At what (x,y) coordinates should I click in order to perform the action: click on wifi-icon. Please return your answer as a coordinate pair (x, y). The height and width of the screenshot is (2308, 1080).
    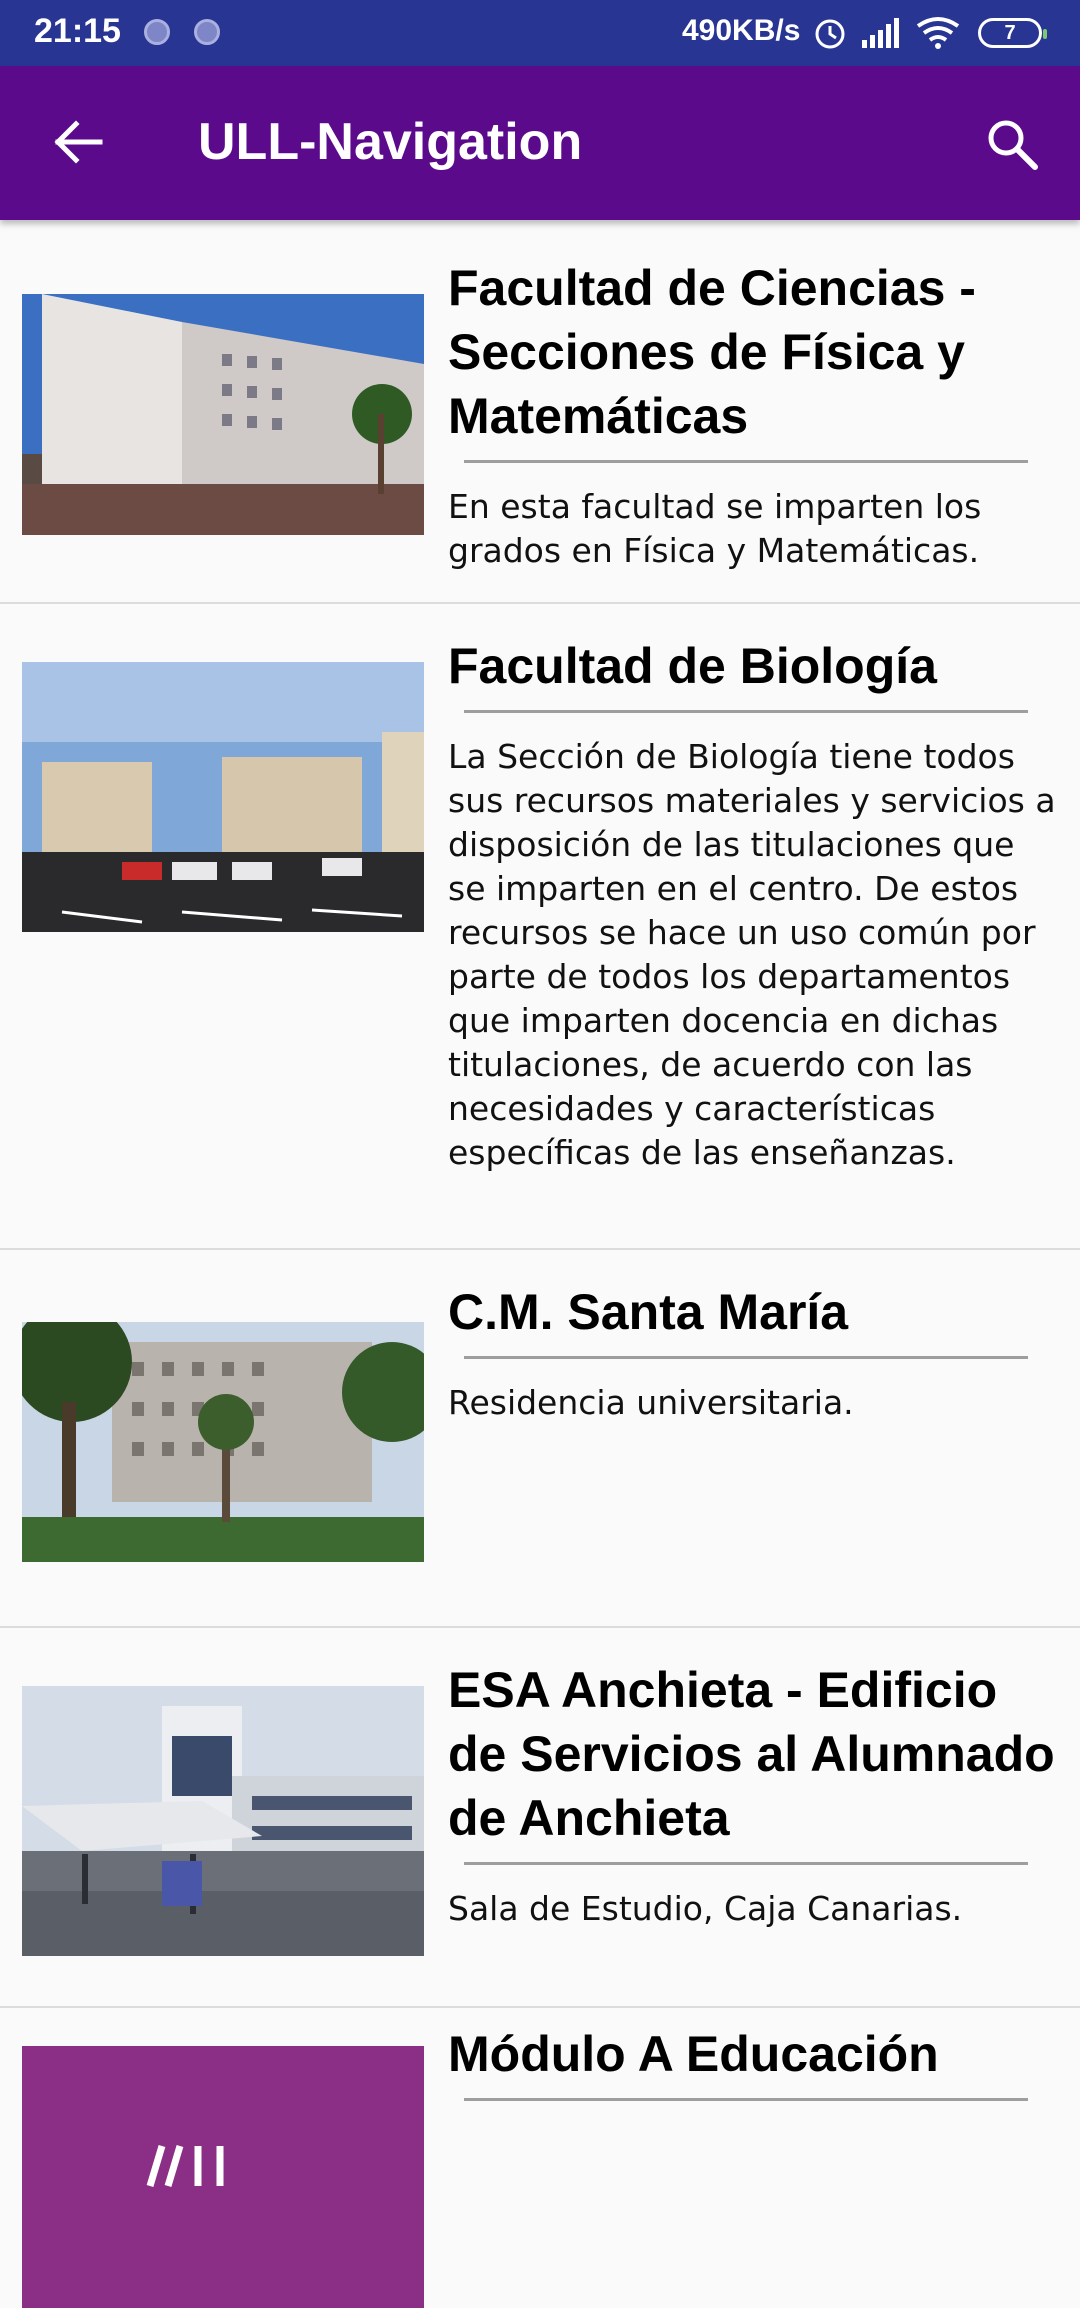
    Looking at the image, I should click on (938, 33).